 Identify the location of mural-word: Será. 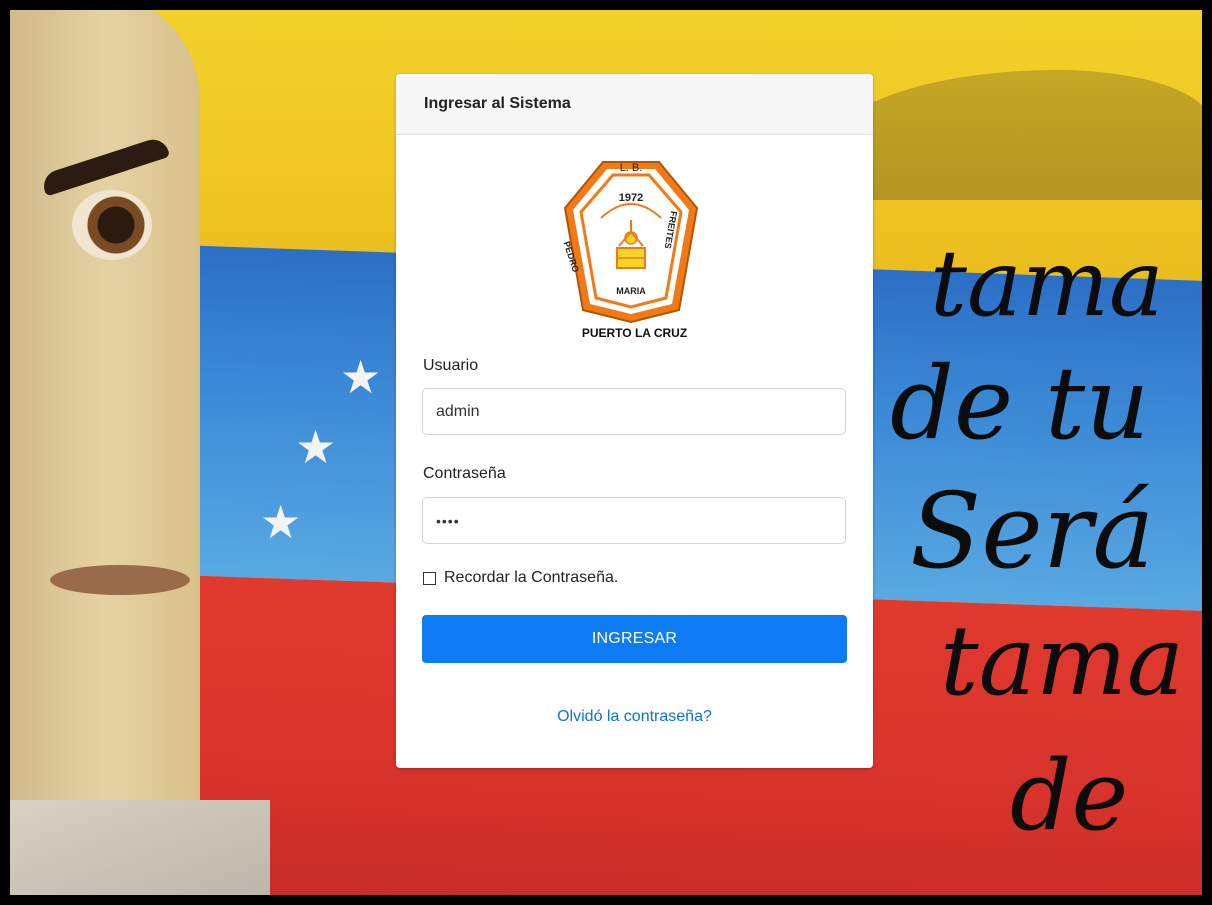
(1032, 531).